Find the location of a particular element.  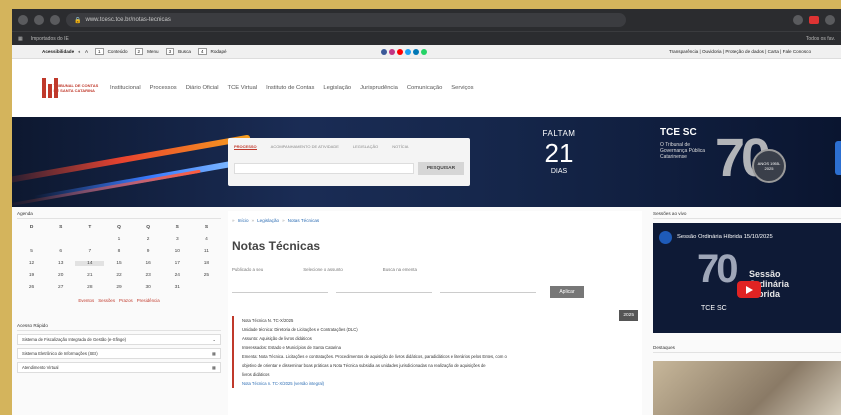

legend-item: Prazos is located at coordinates (126, 300).